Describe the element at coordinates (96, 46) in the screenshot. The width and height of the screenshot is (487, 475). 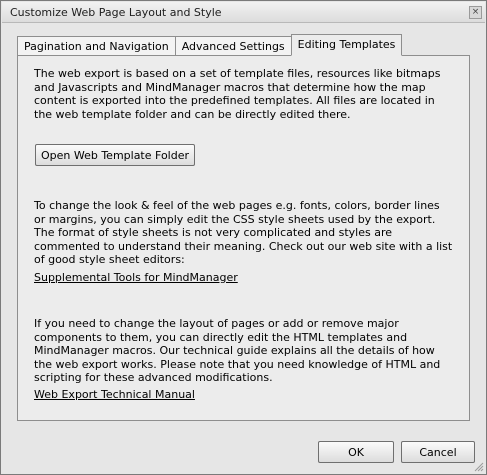
I see `tab-pagination-and-navigation: Pagination and Navigation` at that location.